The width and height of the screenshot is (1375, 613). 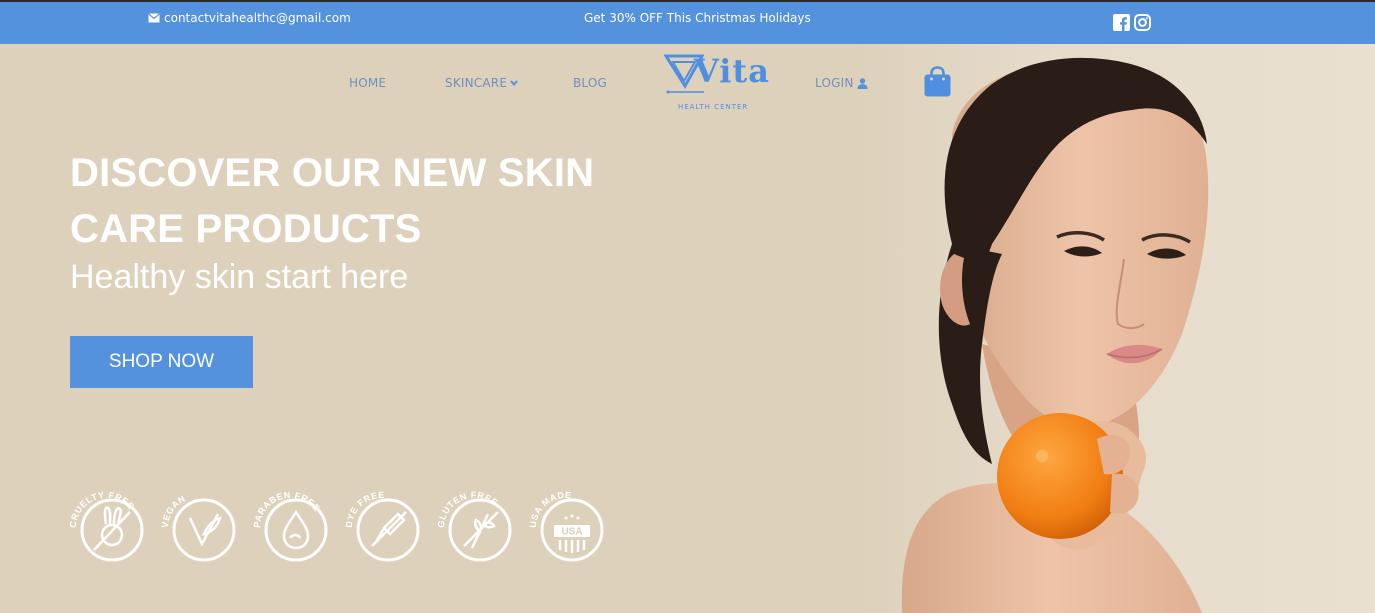 I want to click on contact-email: contactvitahealthc@gmail.com, so click(x=249, y=18).